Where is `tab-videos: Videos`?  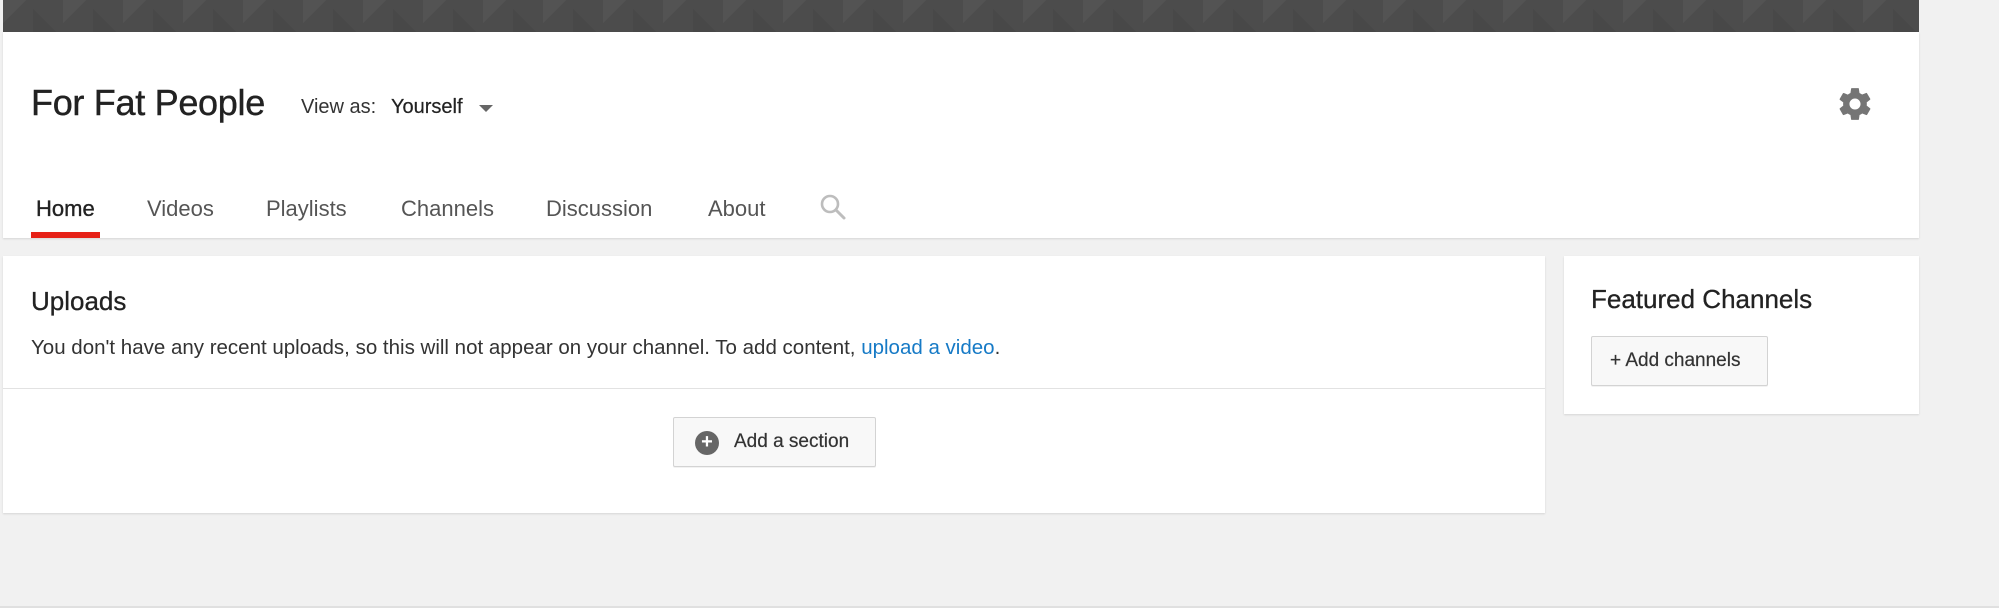 tab-videos: Videos is located at coordinates (180, 209).